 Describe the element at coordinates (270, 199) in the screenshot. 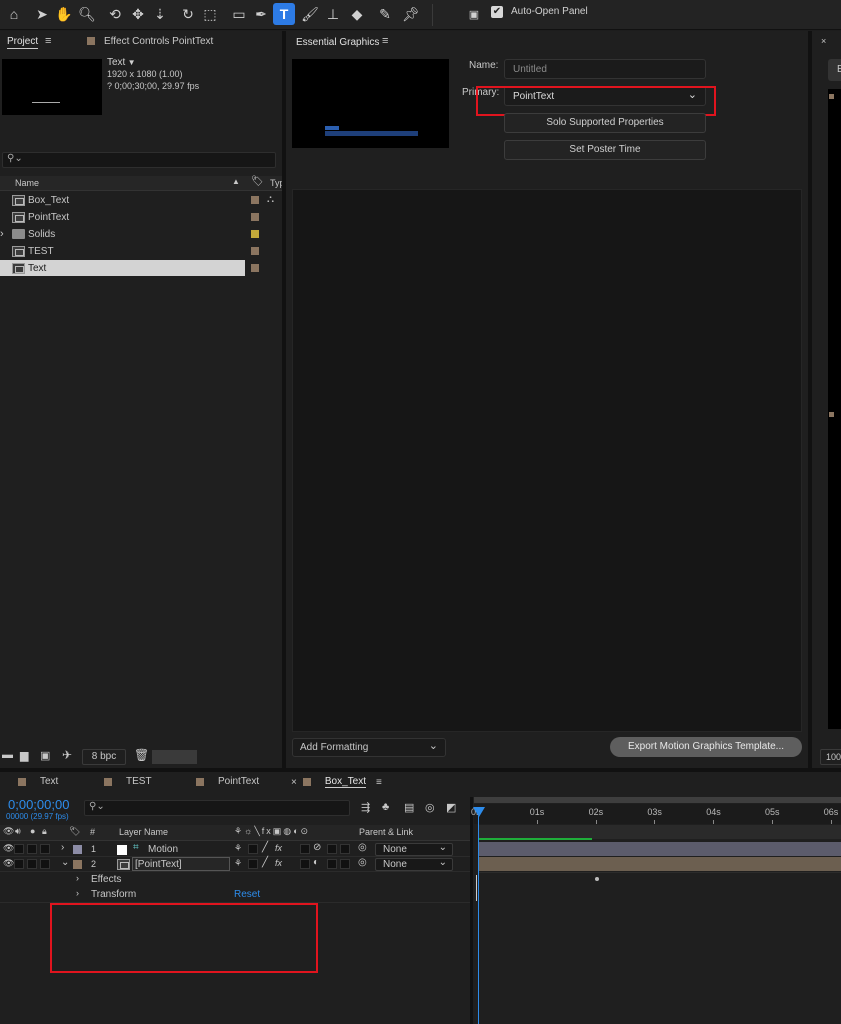

I see `flowchart-icon: ⛬` at that location.